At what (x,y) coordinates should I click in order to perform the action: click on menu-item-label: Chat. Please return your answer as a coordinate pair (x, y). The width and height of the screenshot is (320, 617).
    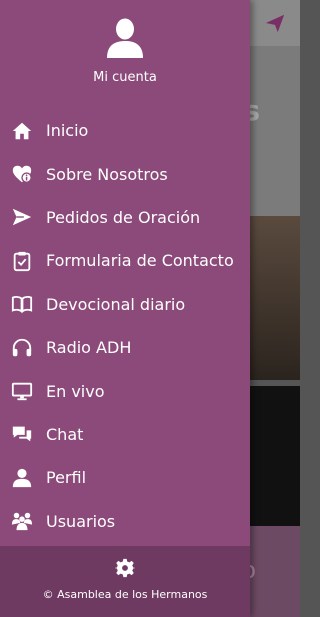
    Looking at the image, I should click on (65, 434).